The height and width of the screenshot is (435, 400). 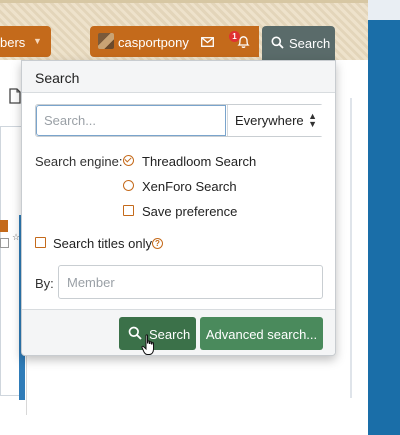 I want to click on page-divider, so click(x=351, y=248).